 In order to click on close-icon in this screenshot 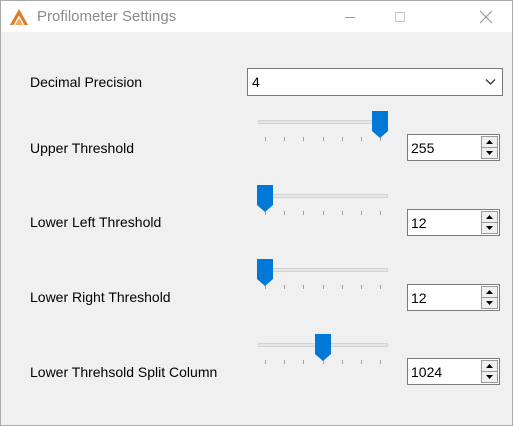, I will do `click(486, 16)`.